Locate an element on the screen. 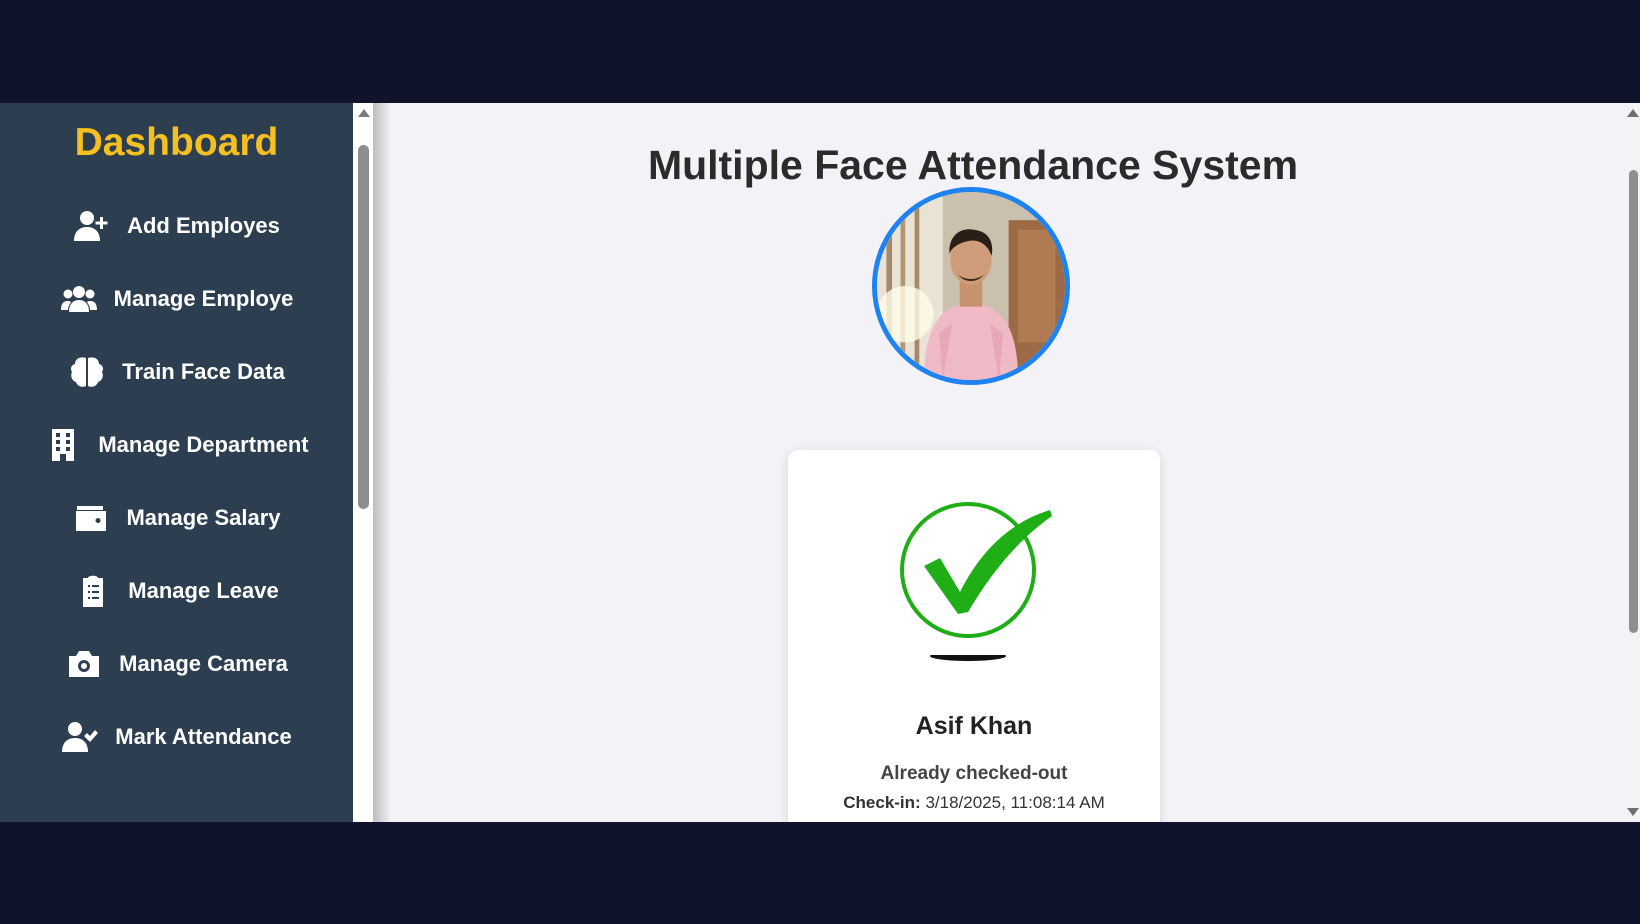 The height and width of the screenshot is (924, 1640). camera-preview-avatar is located at coordinates (971, 286).